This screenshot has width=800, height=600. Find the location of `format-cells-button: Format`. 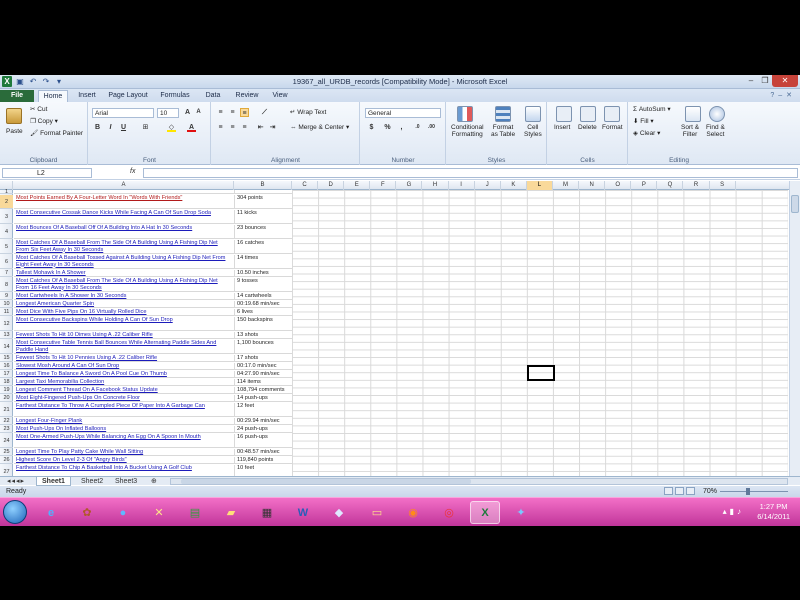

format-cells-button: Format is located at coordinates (612, 127).